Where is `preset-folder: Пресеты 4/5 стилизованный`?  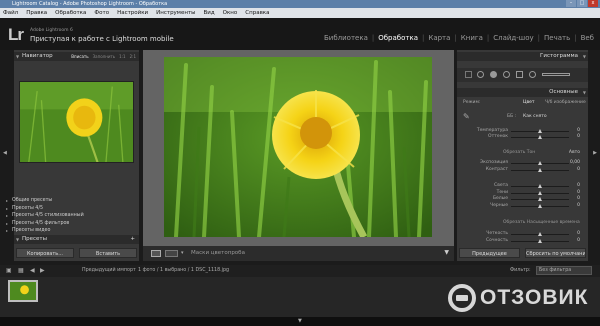
preset-folder: Пресеты 4/5 стилизованный is located at coordinates (63, 216).